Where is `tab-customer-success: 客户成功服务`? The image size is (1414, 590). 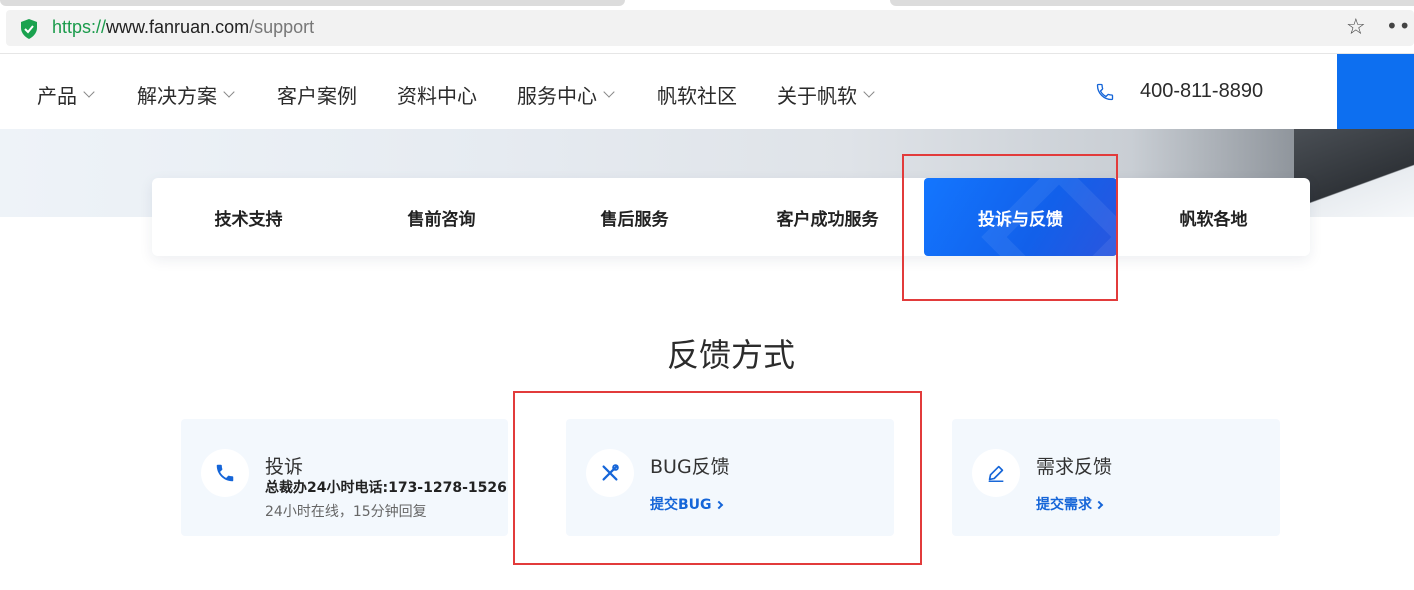 tab-customer-success: 客户成功服务 is located at coordinates (827, 217).